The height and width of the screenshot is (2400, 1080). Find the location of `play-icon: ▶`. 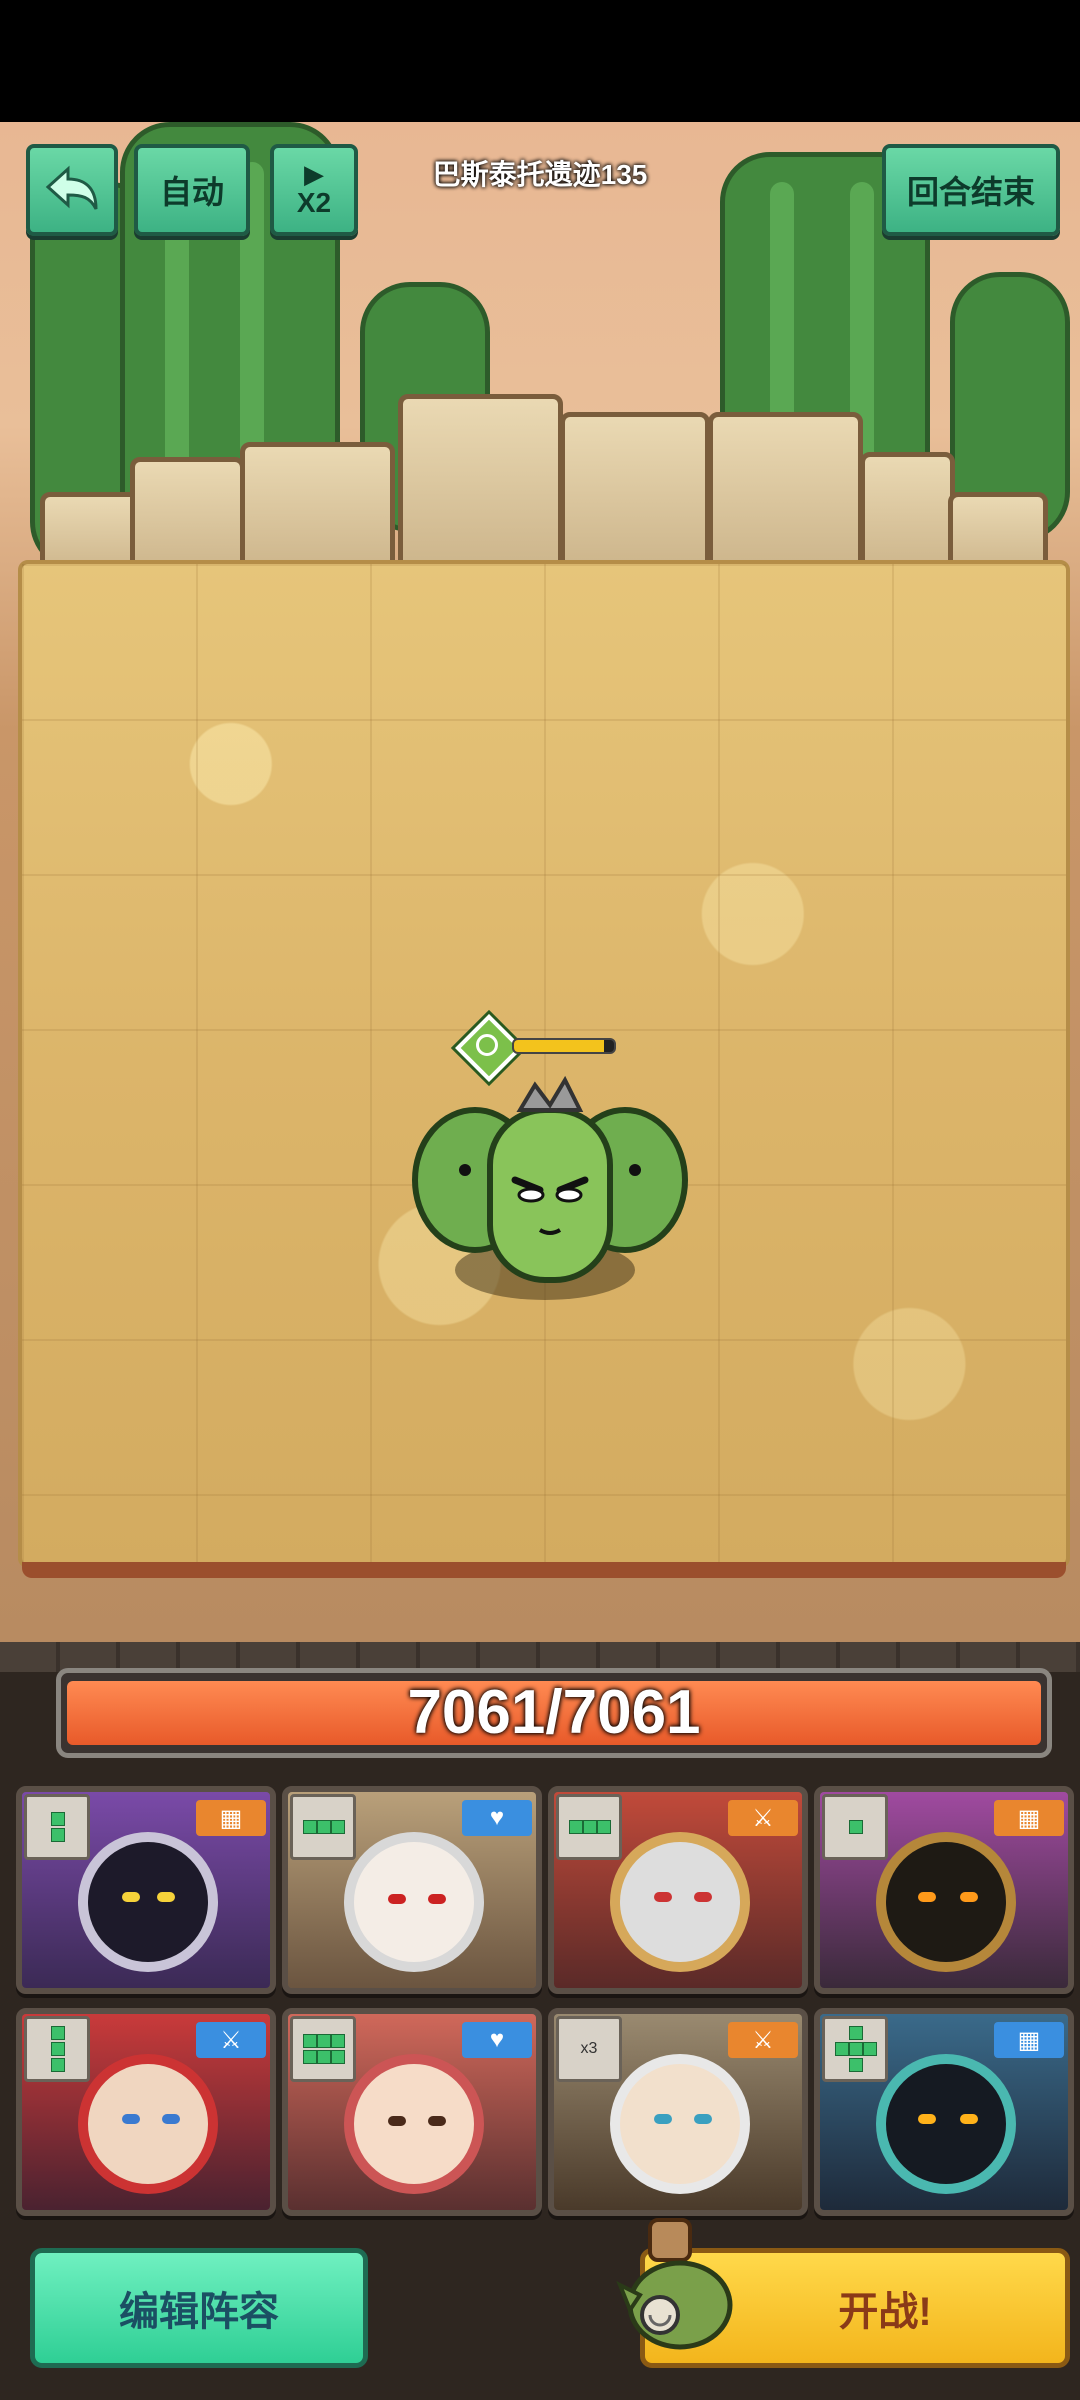

play-icon: ▶ is located at coordinates (314, 174).